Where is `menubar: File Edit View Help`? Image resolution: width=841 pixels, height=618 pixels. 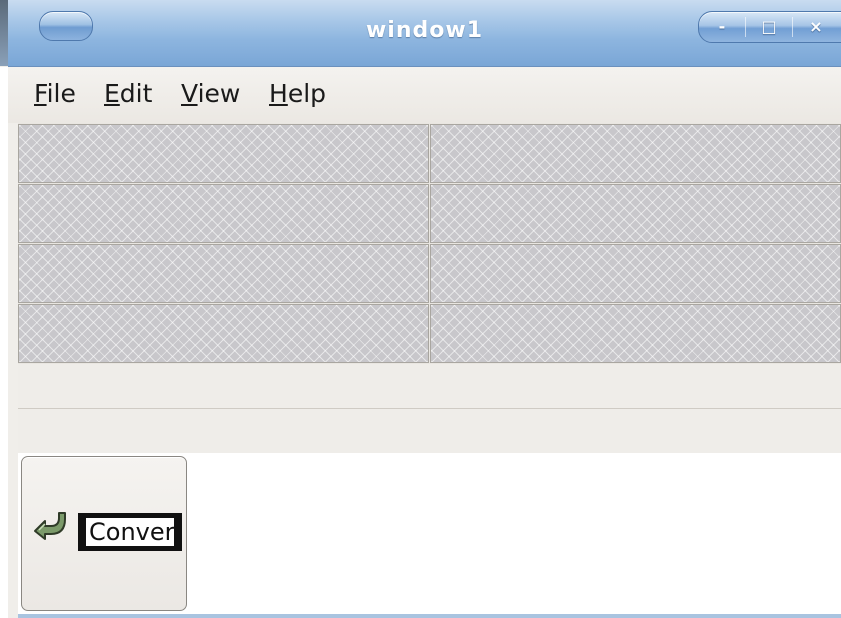 menubar: File Edit View Help is located at coordinates (424, 95).